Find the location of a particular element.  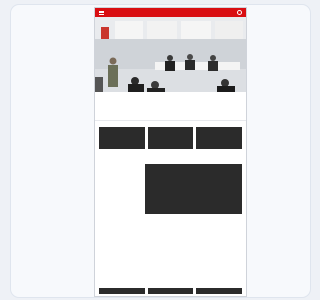

second-section is located at coordinates (170, 289).